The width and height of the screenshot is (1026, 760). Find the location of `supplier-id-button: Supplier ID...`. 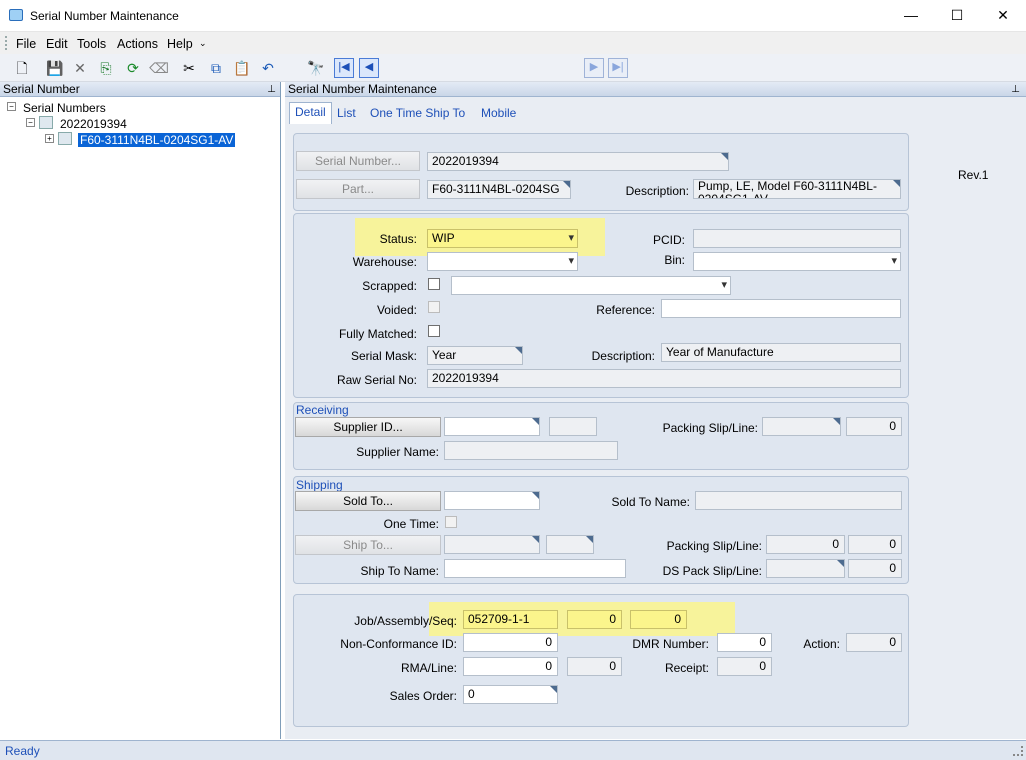

supplier-id-button: Supplier ID... is located at coordinates (368, 427).